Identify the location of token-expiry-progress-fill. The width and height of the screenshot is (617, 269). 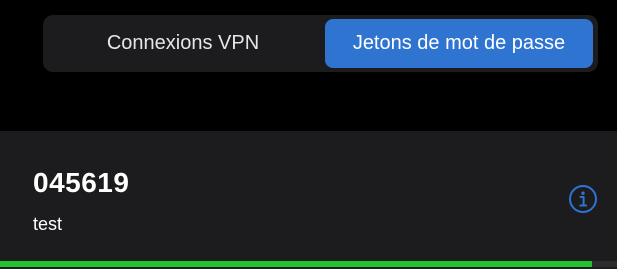
(296, 264).